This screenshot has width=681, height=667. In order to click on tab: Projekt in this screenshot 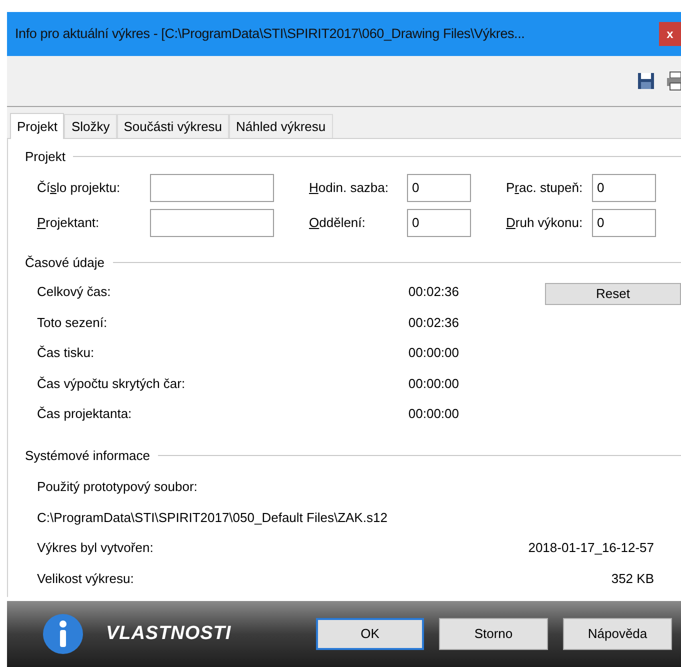, I will do `click(37, 126)`.